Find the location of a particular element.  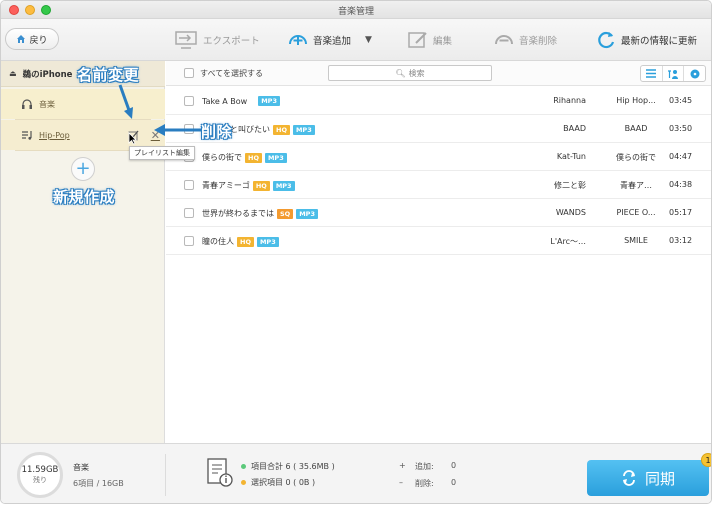

song-title: 世界が終わるまでは is located at coordinates (238, 213).